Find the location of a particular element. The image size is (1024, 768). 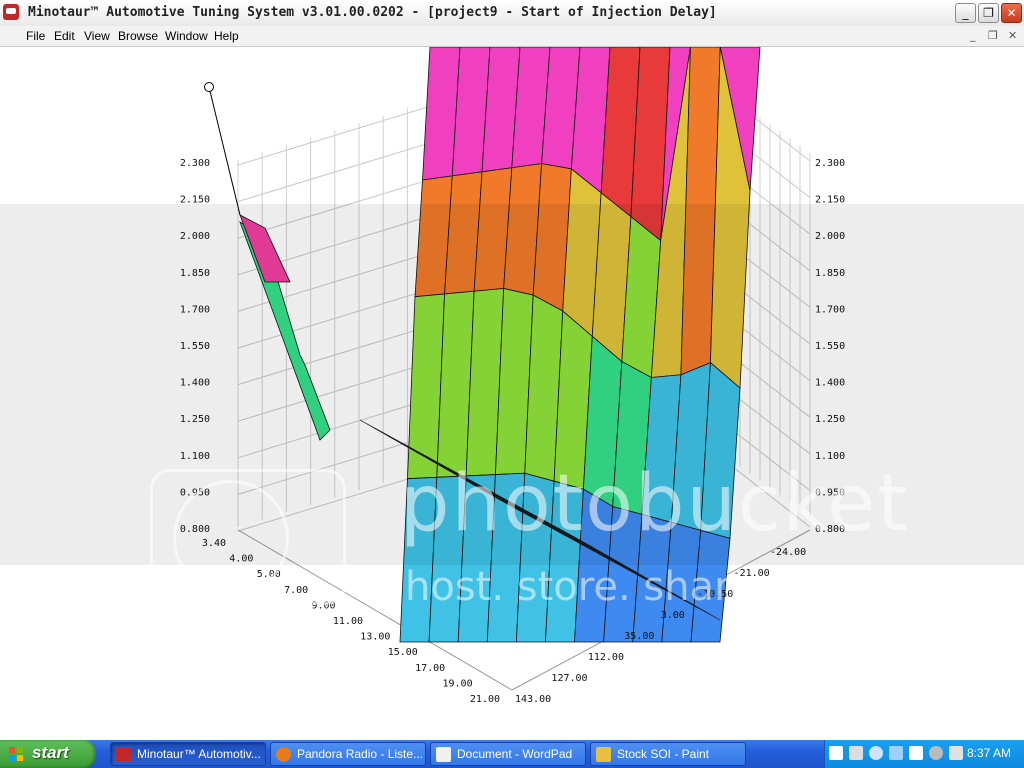

x-tick-label: 9.00 is located at coordinates (324, 605).